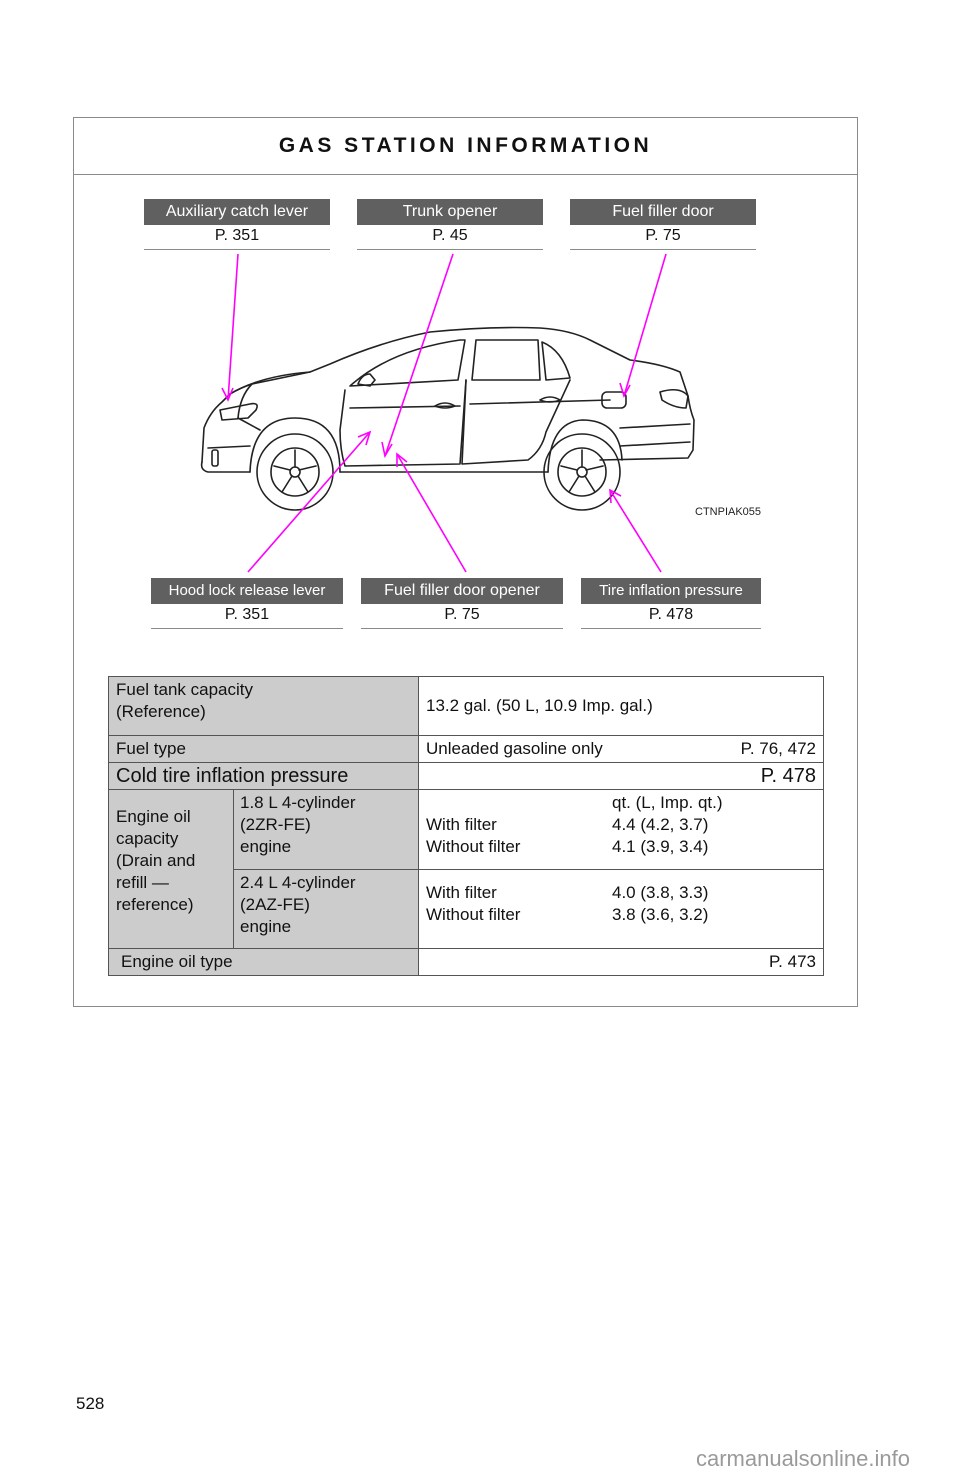 The width and height of the screenshot is (960, 1484). I want to click on callout-label: Auxiliary catch lever, so click(237, 212).